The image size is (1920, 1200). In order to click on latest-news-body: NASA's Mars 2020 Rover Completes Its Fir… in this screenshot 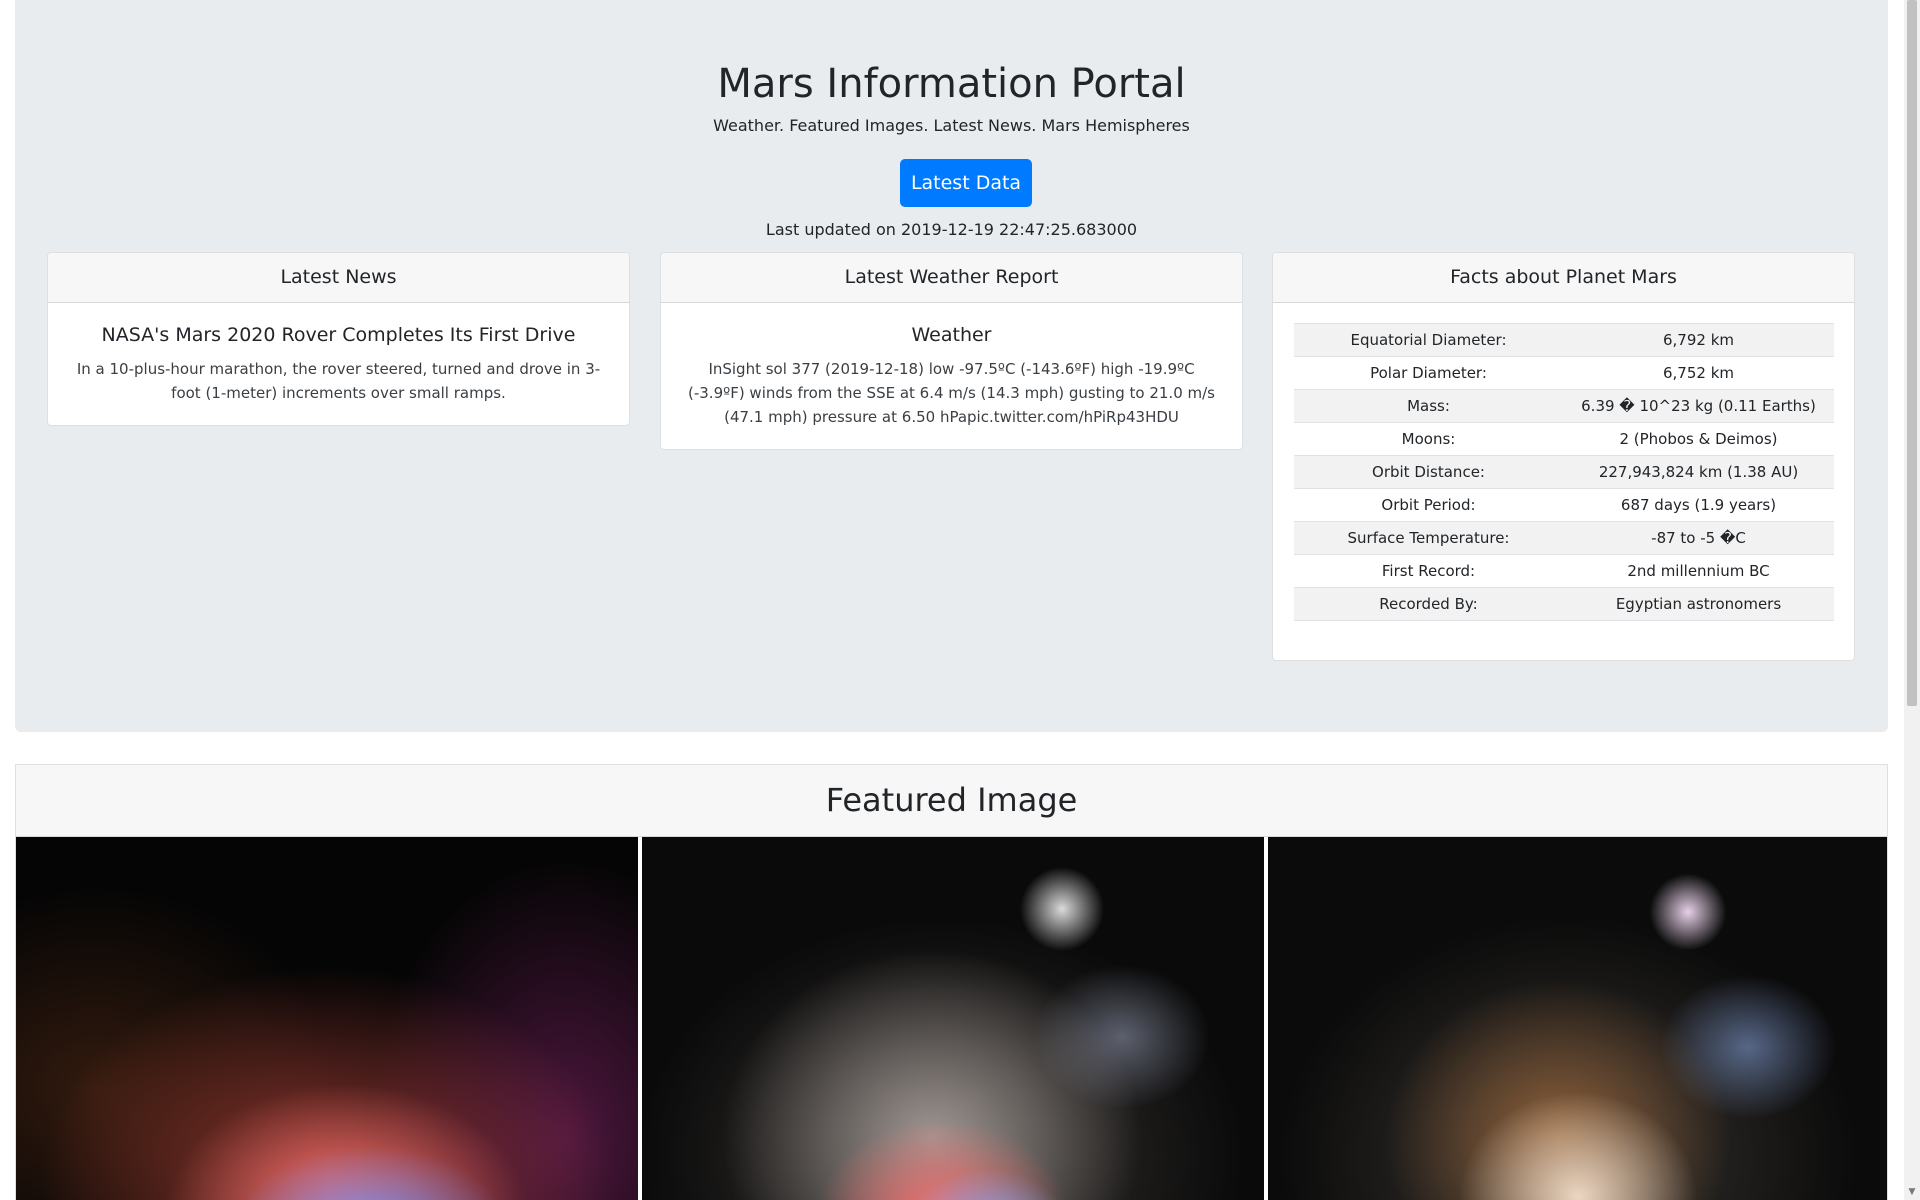, I will do `click(338, 364)`.